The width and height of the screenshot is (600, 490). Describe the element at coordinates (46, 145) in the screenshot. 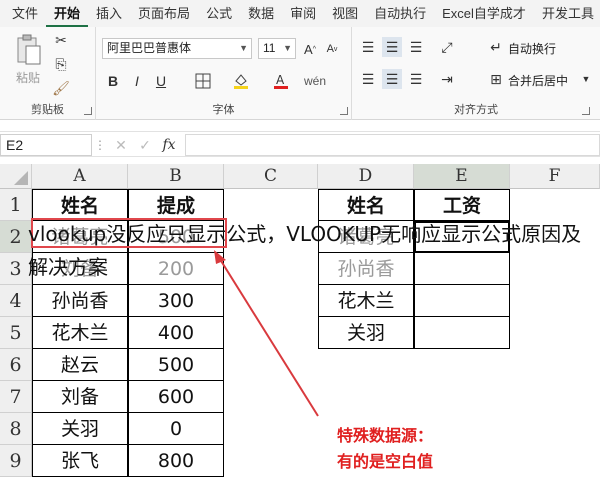

I see `name-box: E2` at that location.